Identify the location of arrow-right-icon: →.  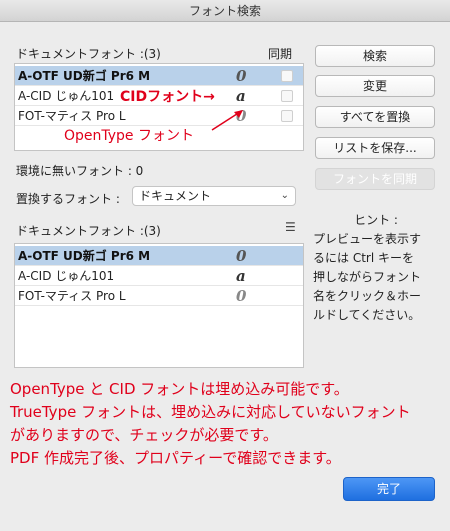
(209, 97).